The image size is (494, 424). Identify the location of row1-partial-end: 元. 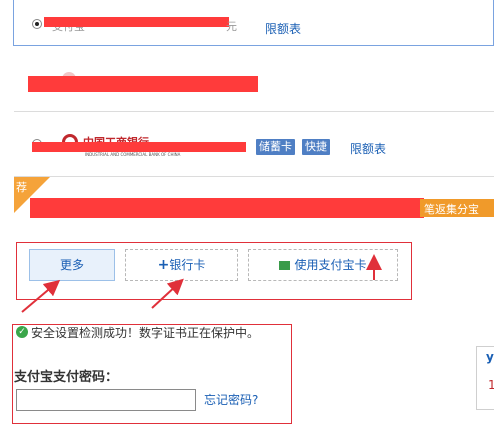
(231, 26).